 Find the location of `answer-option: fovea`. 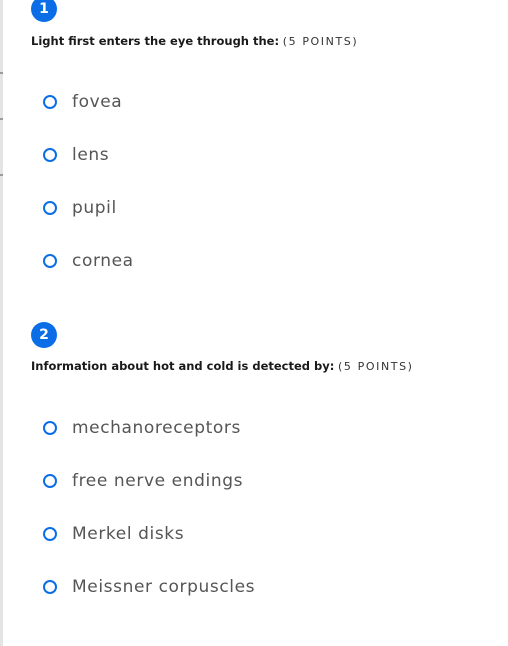

answer-option: fovea is located at coordinates (82, 102).